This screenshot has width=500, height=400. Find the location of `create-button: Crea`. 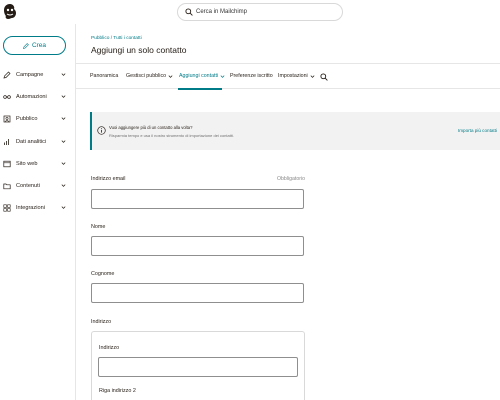

create-button: Crea is located at coordinates (34, 45).